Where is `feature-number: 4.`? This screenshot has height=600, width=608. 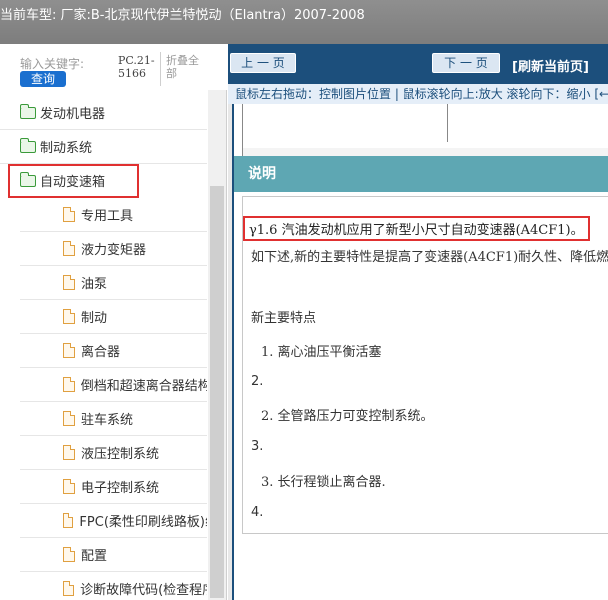
feature-number: 4. is located at coordinates (257, 512).